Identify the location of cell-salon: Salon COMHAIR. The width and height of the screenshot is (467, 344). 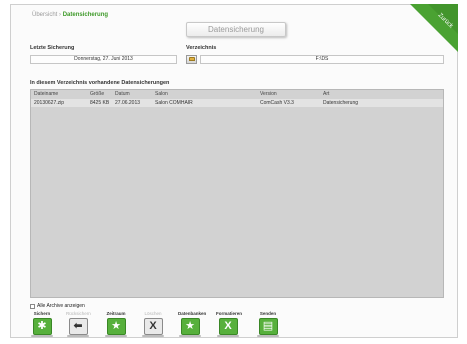
(174, 103).